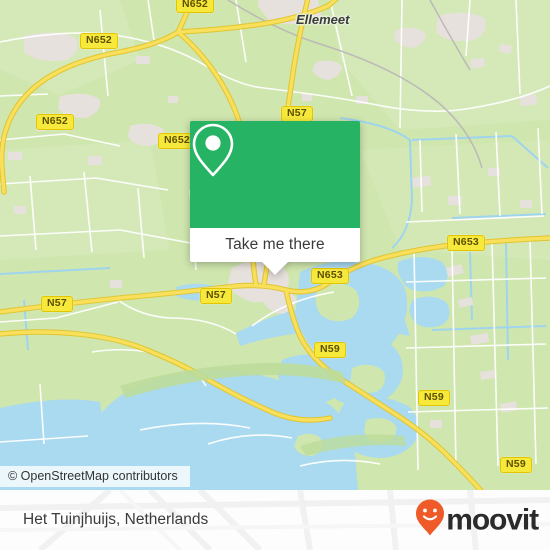  What do you see at coordinates (55, 122) in the screenshot?
I see `road-shield-n652-left: N652` at bounding box center [55, 122].